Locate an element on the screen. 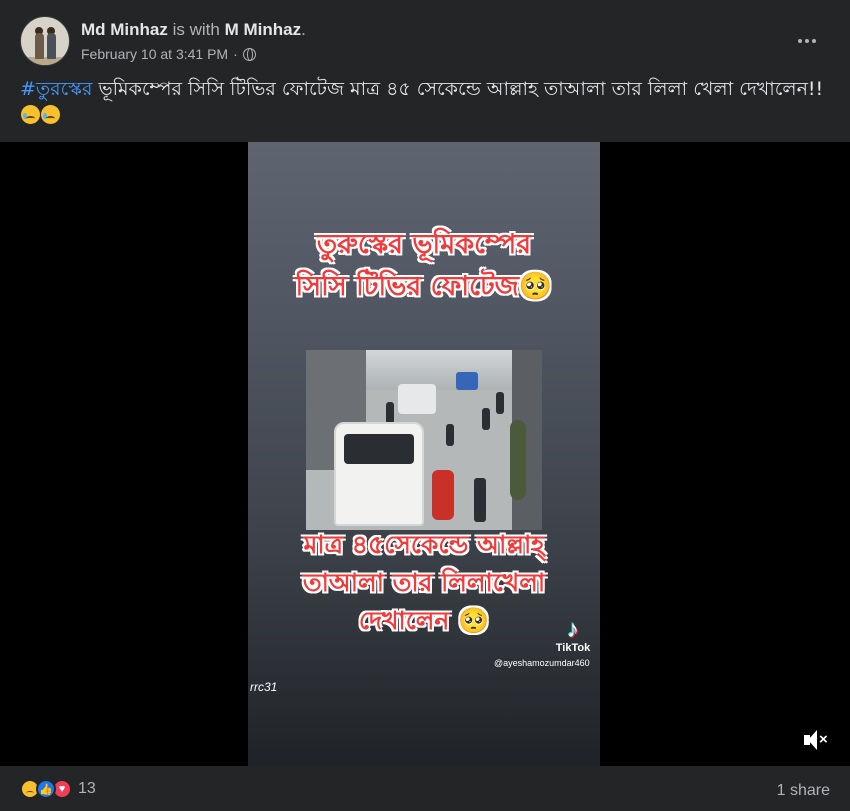  more-options-button is located at coordinates (807, 41).